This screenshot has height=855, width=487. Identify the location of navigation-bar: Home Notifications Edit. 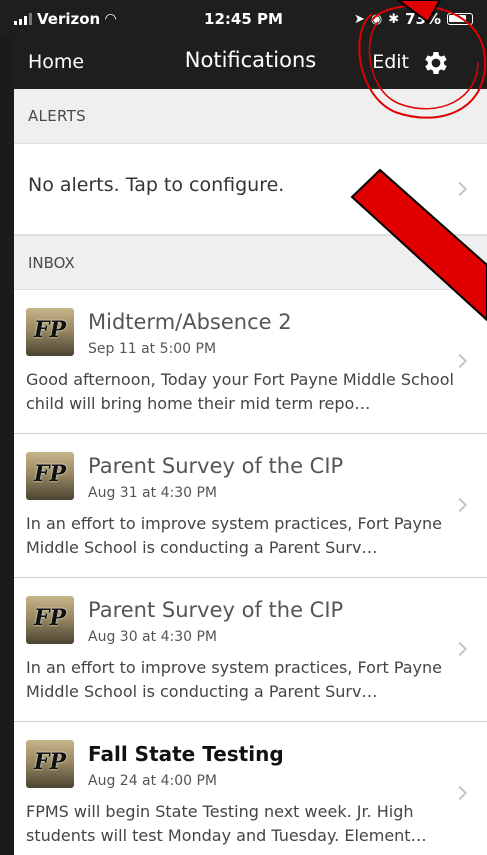
(250, 63).